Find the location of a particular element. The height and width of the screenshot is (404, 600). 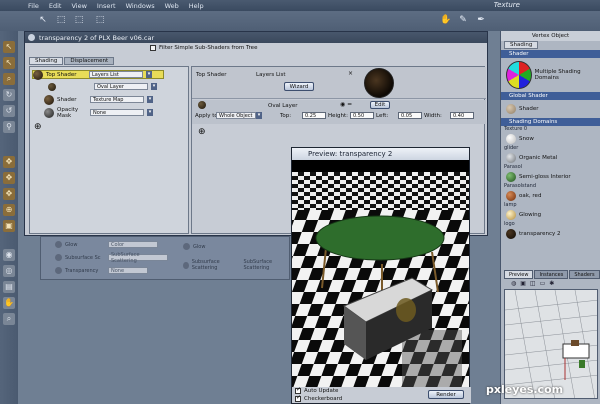

tab-displacement: Displacement is located at coordinates (89, 61).